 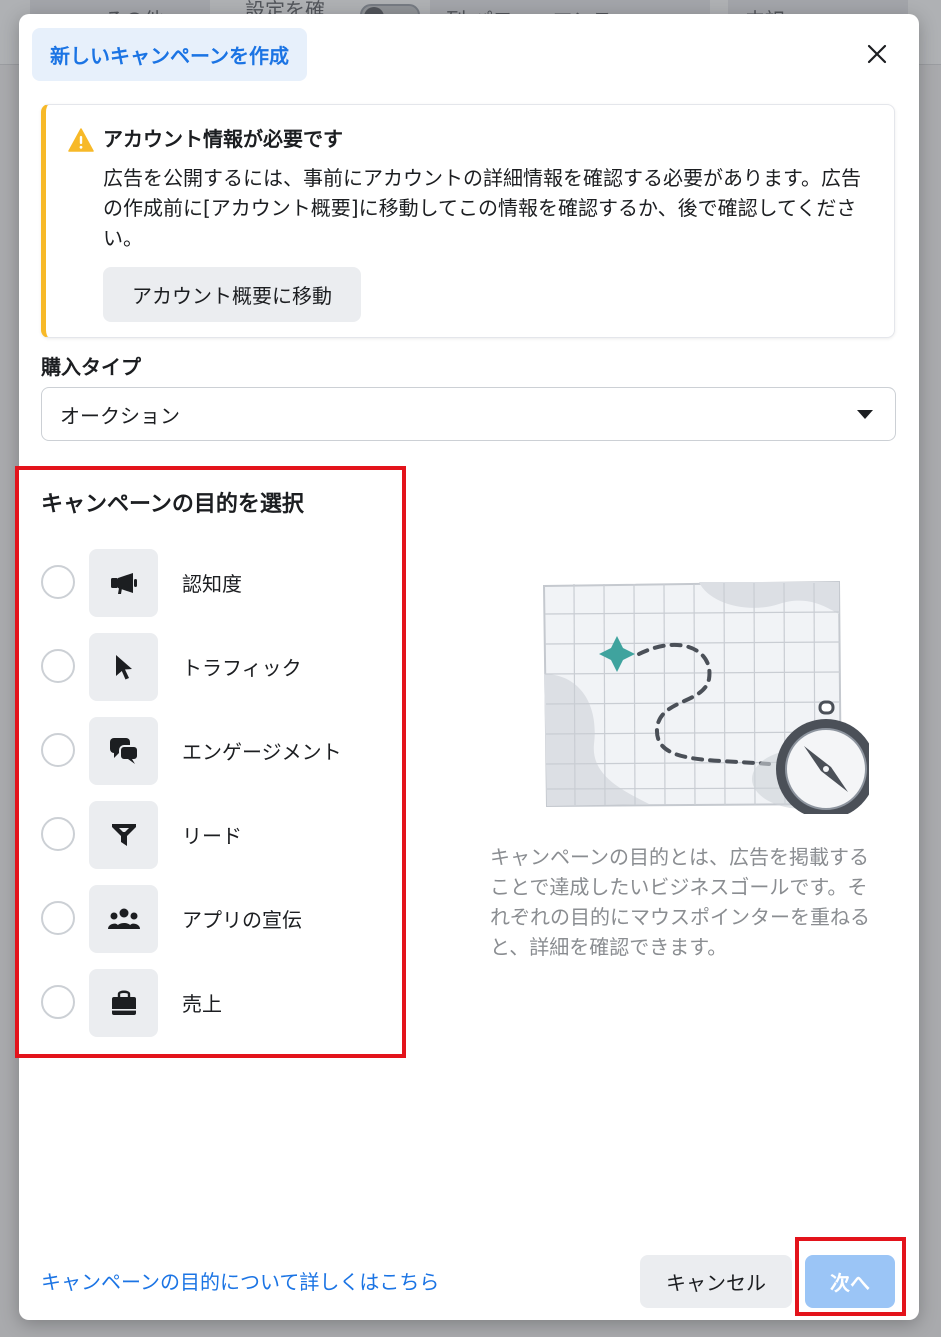 I want to click on next-button: 次へ, so click(x=850, y=1281).